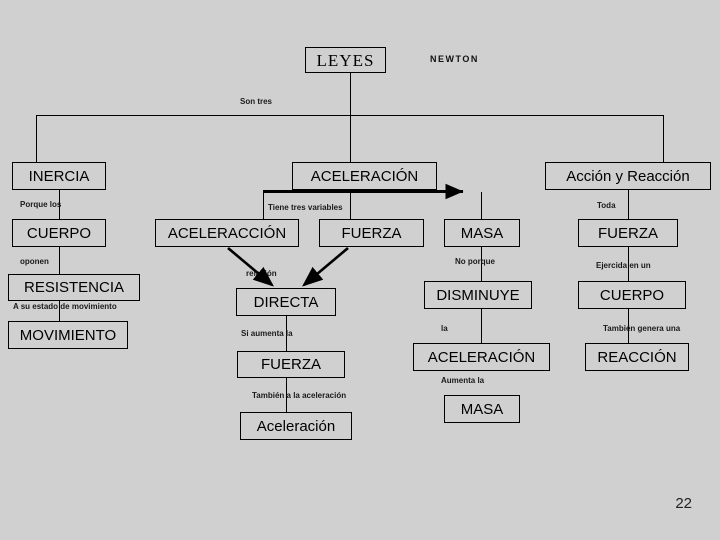 The image size is (720, 540). I want to click on node-resistencia-label: RESISTENCIA, so click(74, 287).